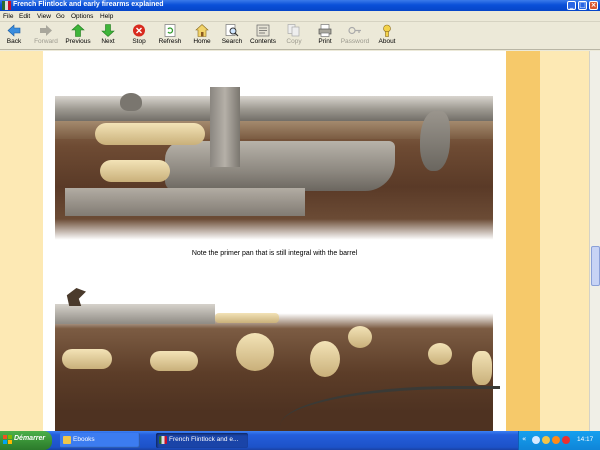 Image resolution: width=600 pixels, height=450 pixels. I want to click on arrow-right-icon, so click(46, 30).